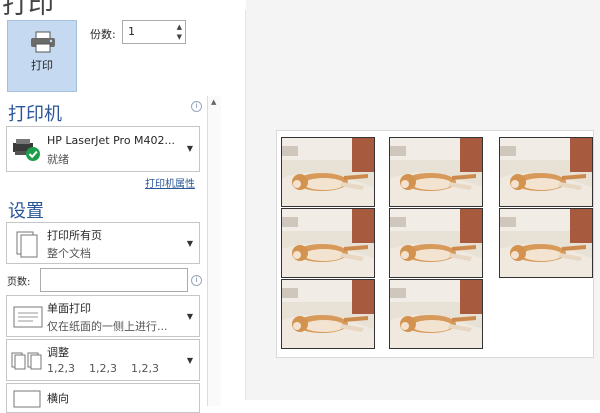  I want to click on print-range-dropdown: 打印所有页 整个文档 ▼, so click(103, 243).